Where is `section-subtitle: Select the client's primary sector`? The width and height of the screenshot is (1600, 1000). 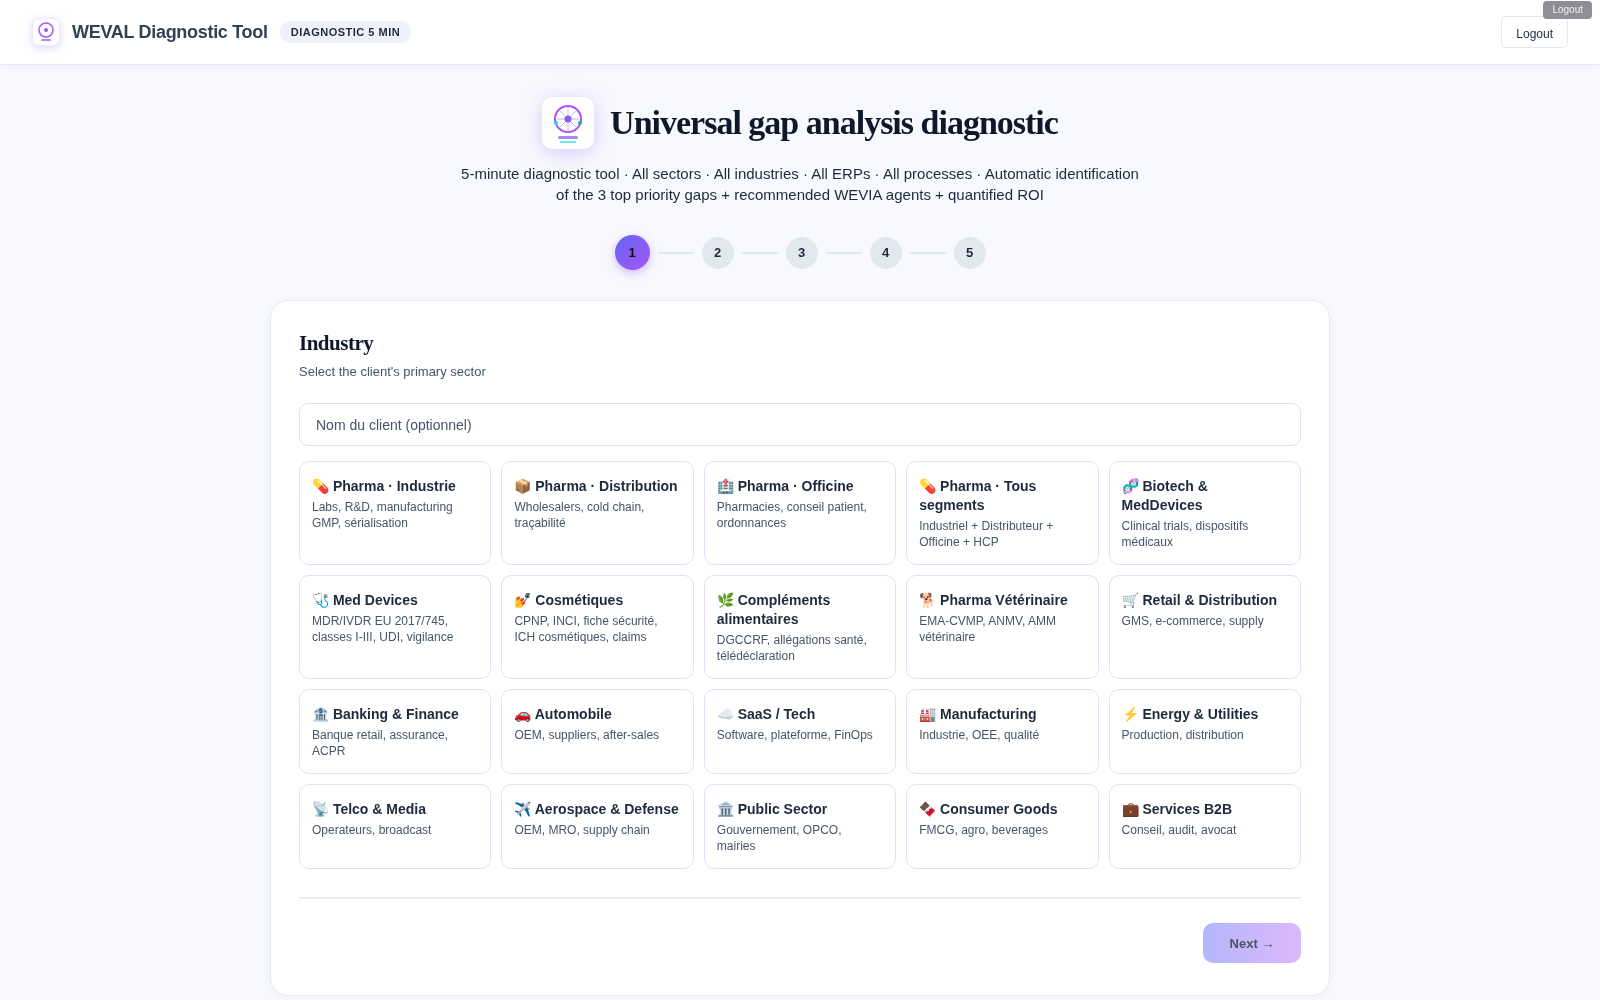
section-subtitle: Select the client's primary sector is located at coordinates (393, 371).